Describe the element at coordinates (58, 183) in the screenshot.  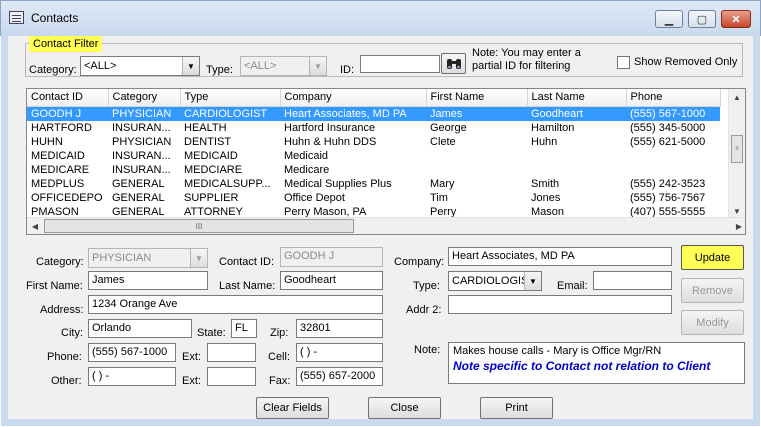
I see `table-cell: MEDPLUS` at that location.